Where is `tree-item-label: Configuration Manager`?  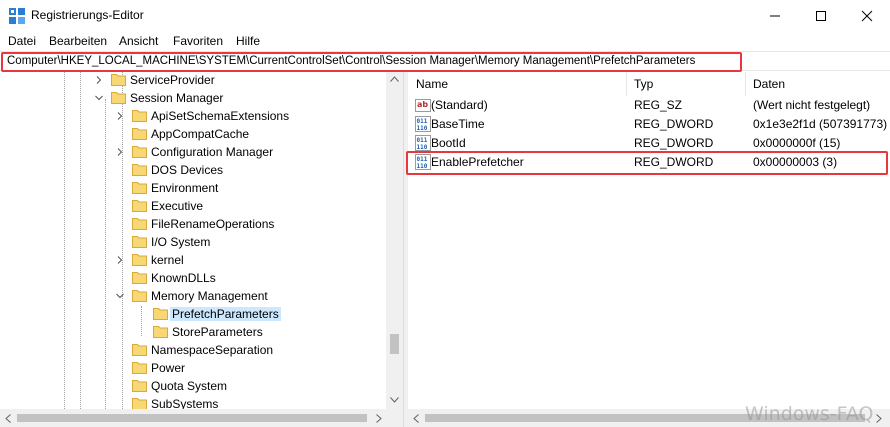
tree-item-label: Configuration Manager is located at coordinates (212, 152).